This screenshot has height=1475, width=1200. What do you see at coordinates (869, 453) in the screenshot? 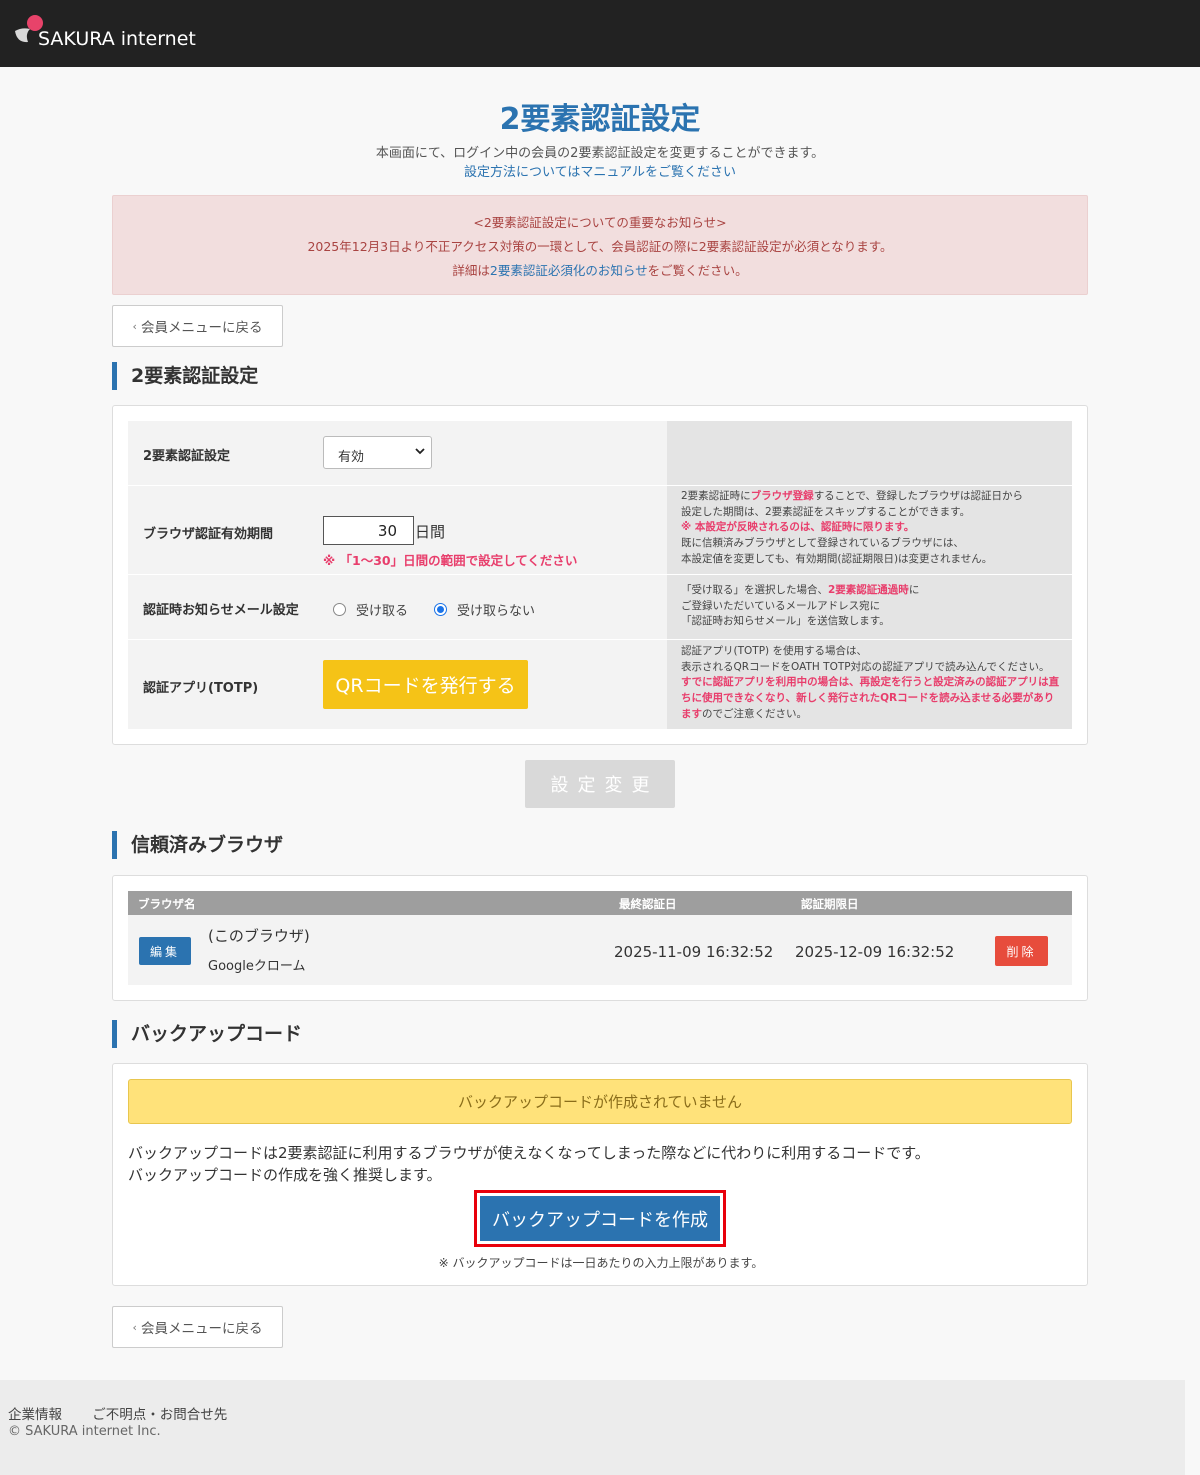
I see `setting-help-2fa` at bounding box center [869, 453].